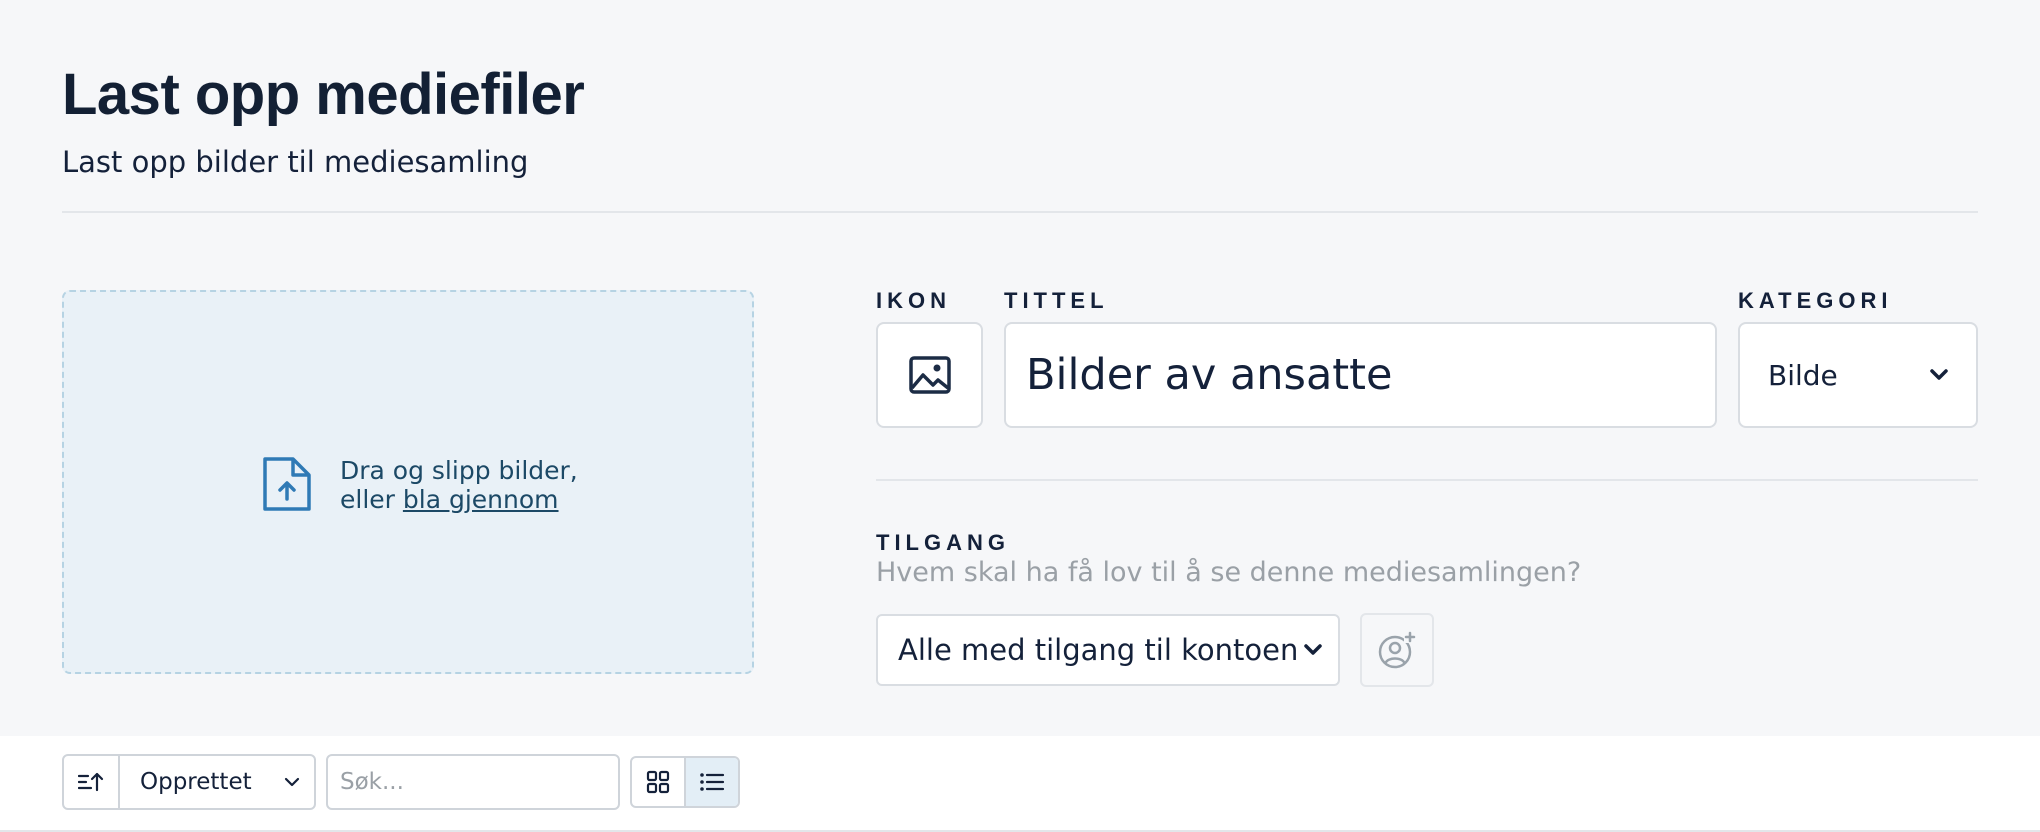  What do you see at coordinates (1427, 480) in the screenshot?
I see `form-divider` at bounding box center [1427, 480].